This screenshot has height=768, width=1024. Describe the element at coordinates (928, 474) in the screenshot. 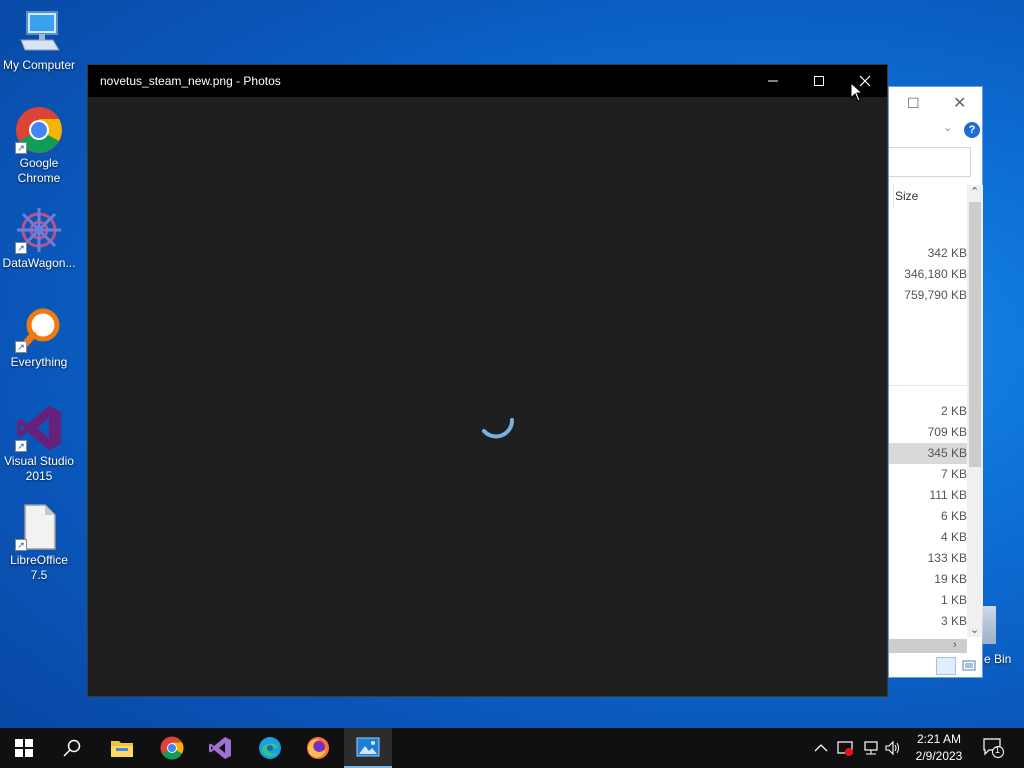

I see `file-size: 7 KB` at that location.